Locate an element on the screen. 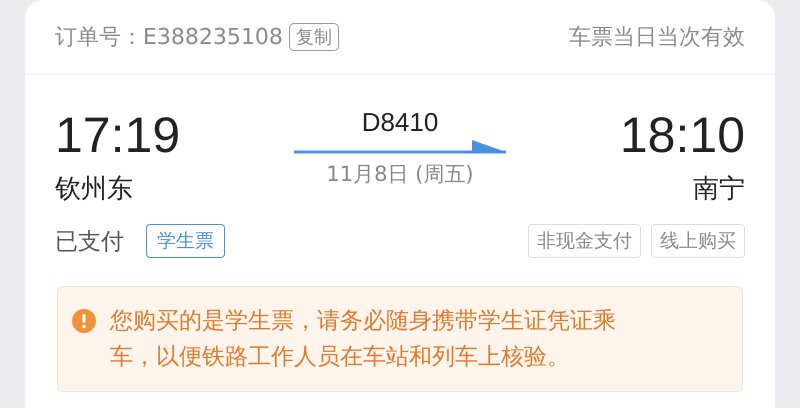  departure-station: 钦州东 is located at coordinates (94, 189).